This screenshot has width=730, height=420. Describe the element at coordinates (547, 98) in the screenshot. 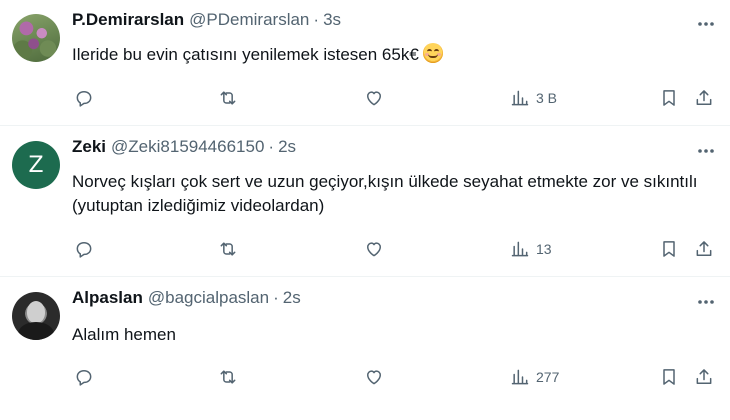

I see `views-count: 3 B` at that location.